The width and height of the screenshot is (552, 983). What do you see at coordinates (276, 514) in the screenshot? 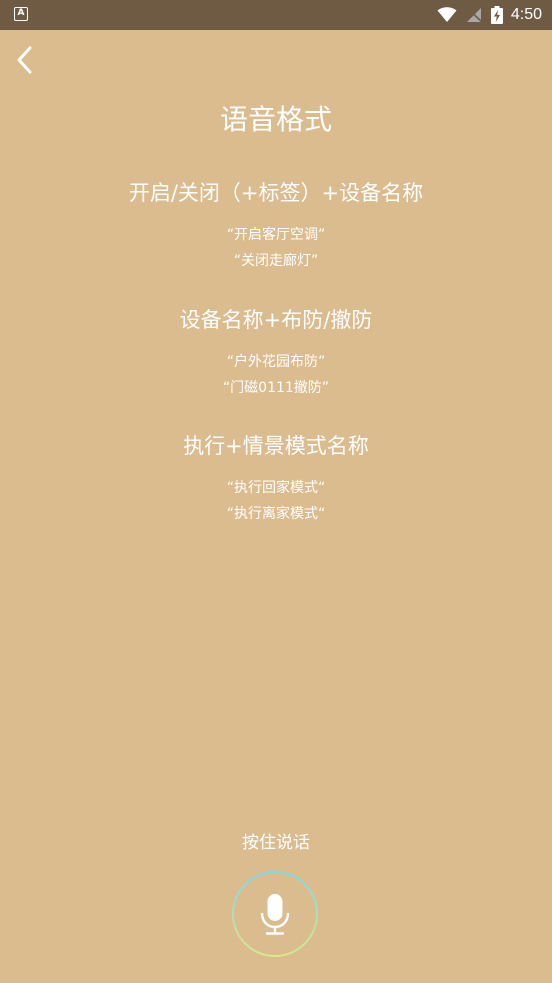
I see `format-example: “执行离家模式“` at bounding box center [276, 514].